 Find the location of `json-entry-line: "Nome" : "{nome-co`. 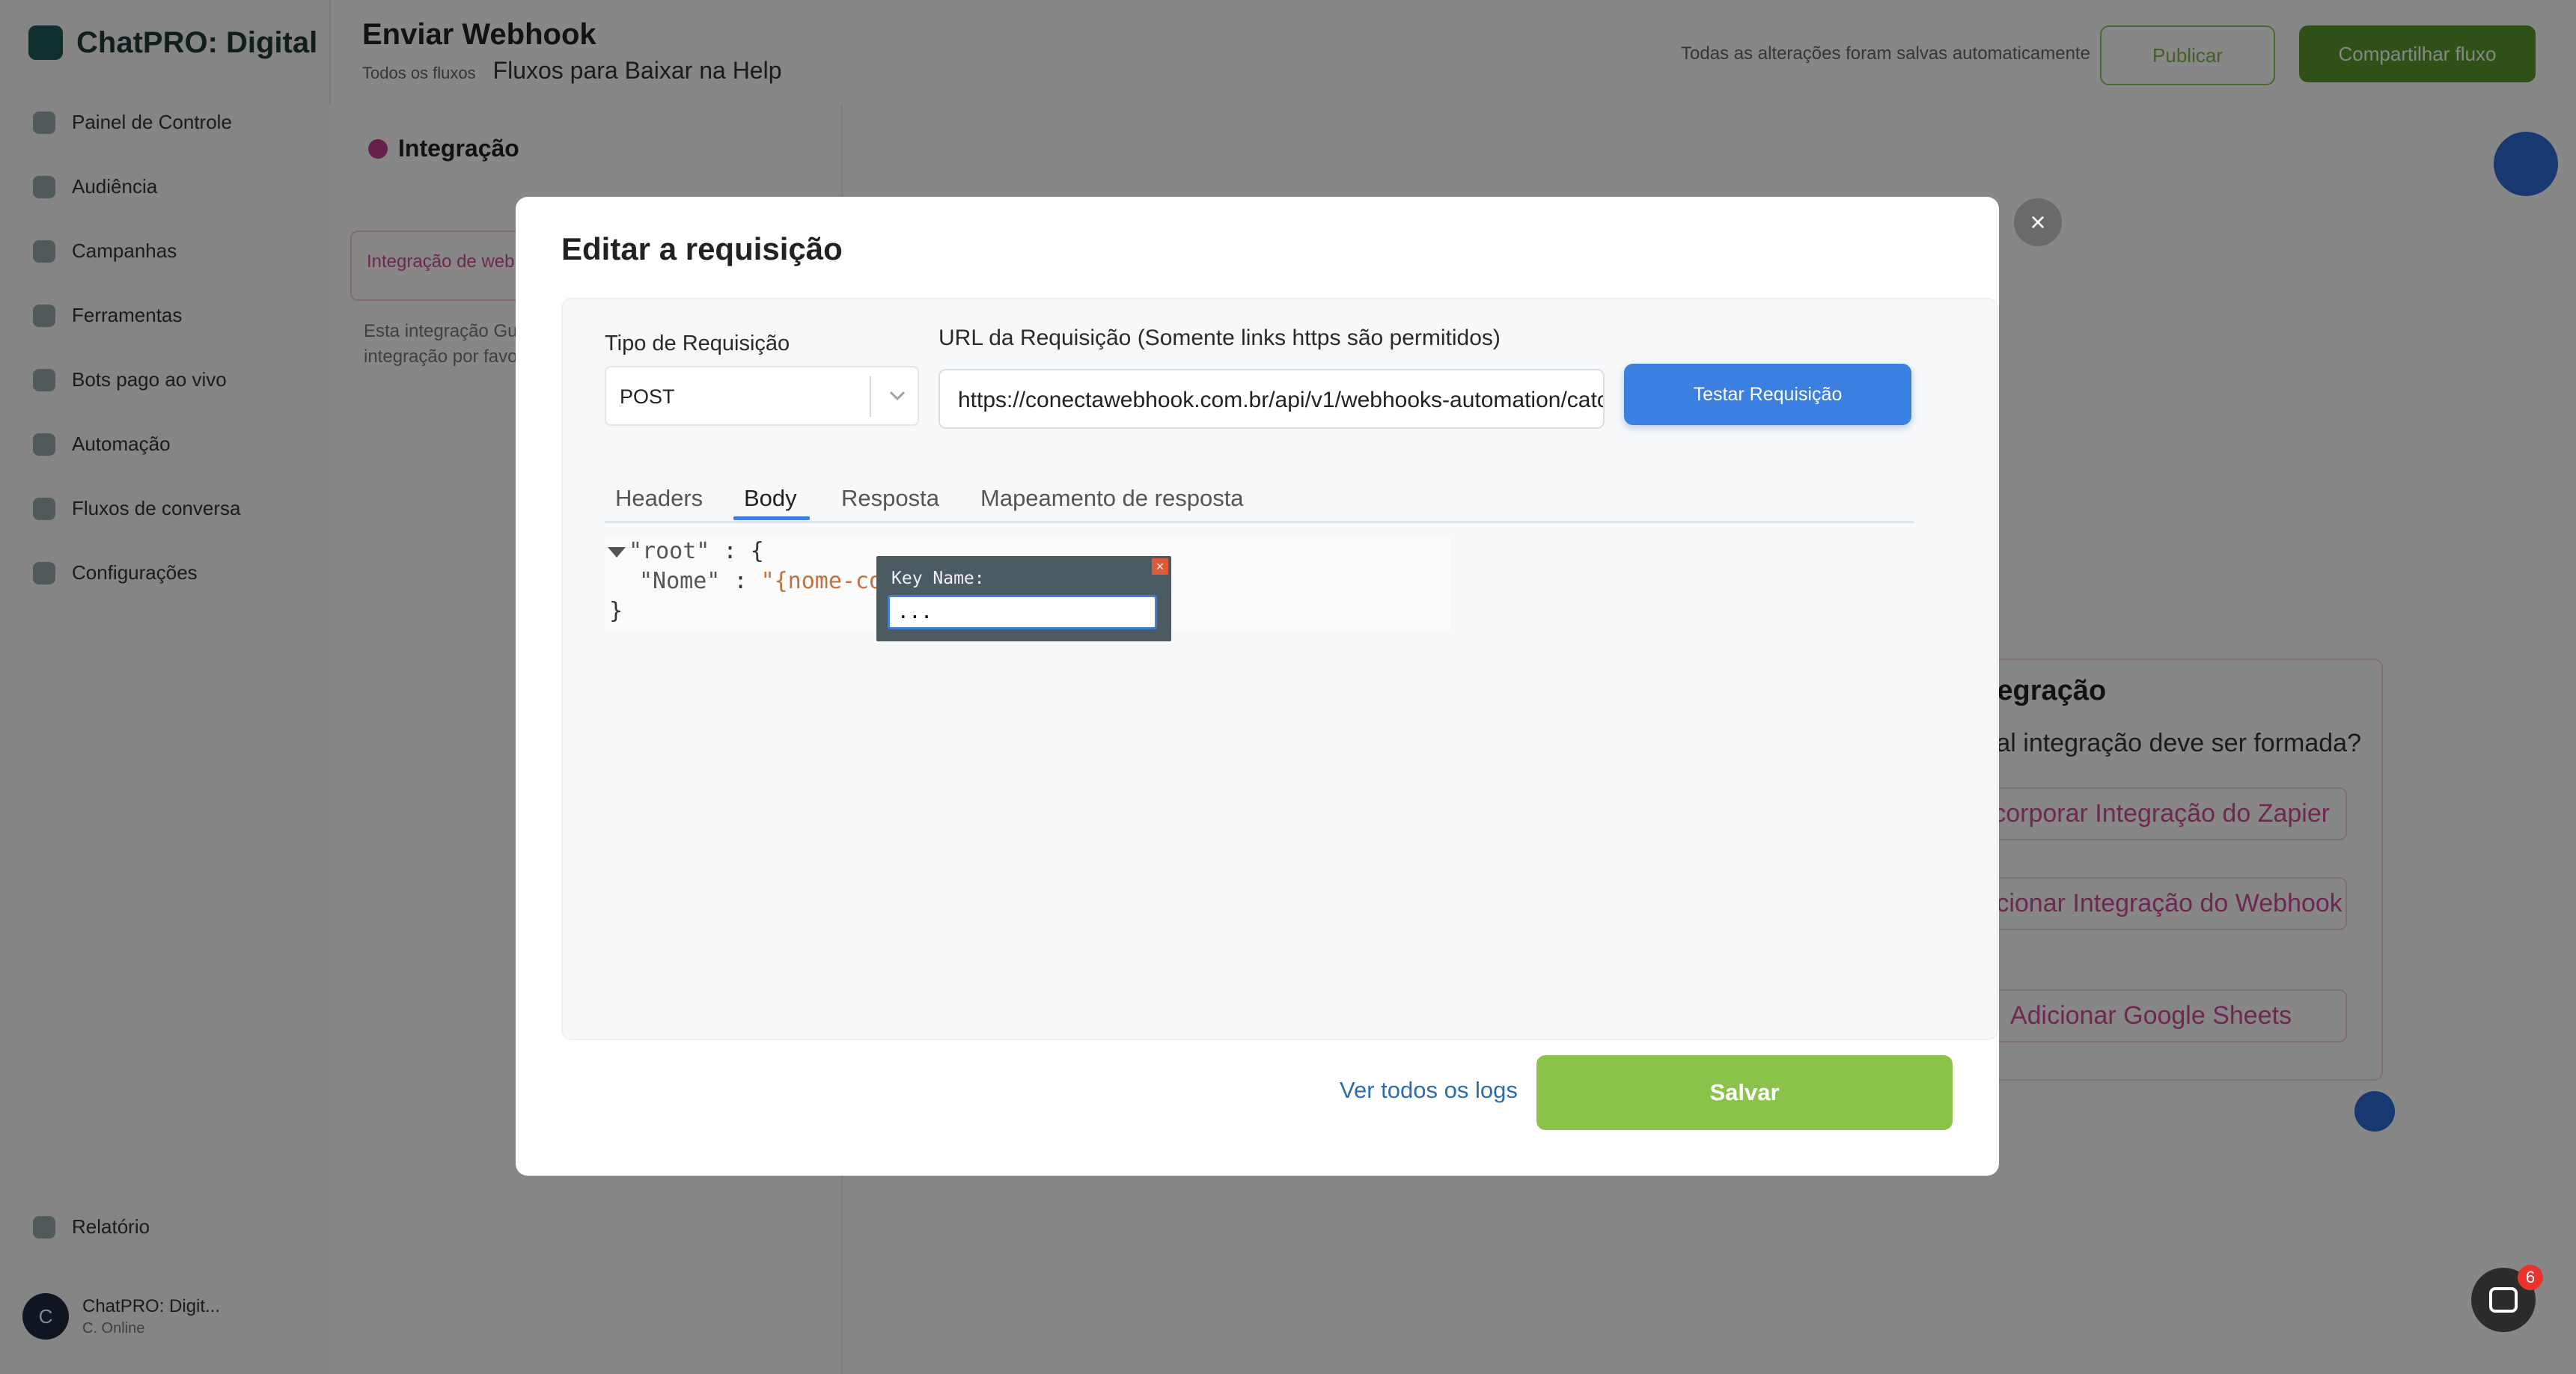

json-entry-line: "Nome" : "{nome-co is located at coordinates (761, 581).